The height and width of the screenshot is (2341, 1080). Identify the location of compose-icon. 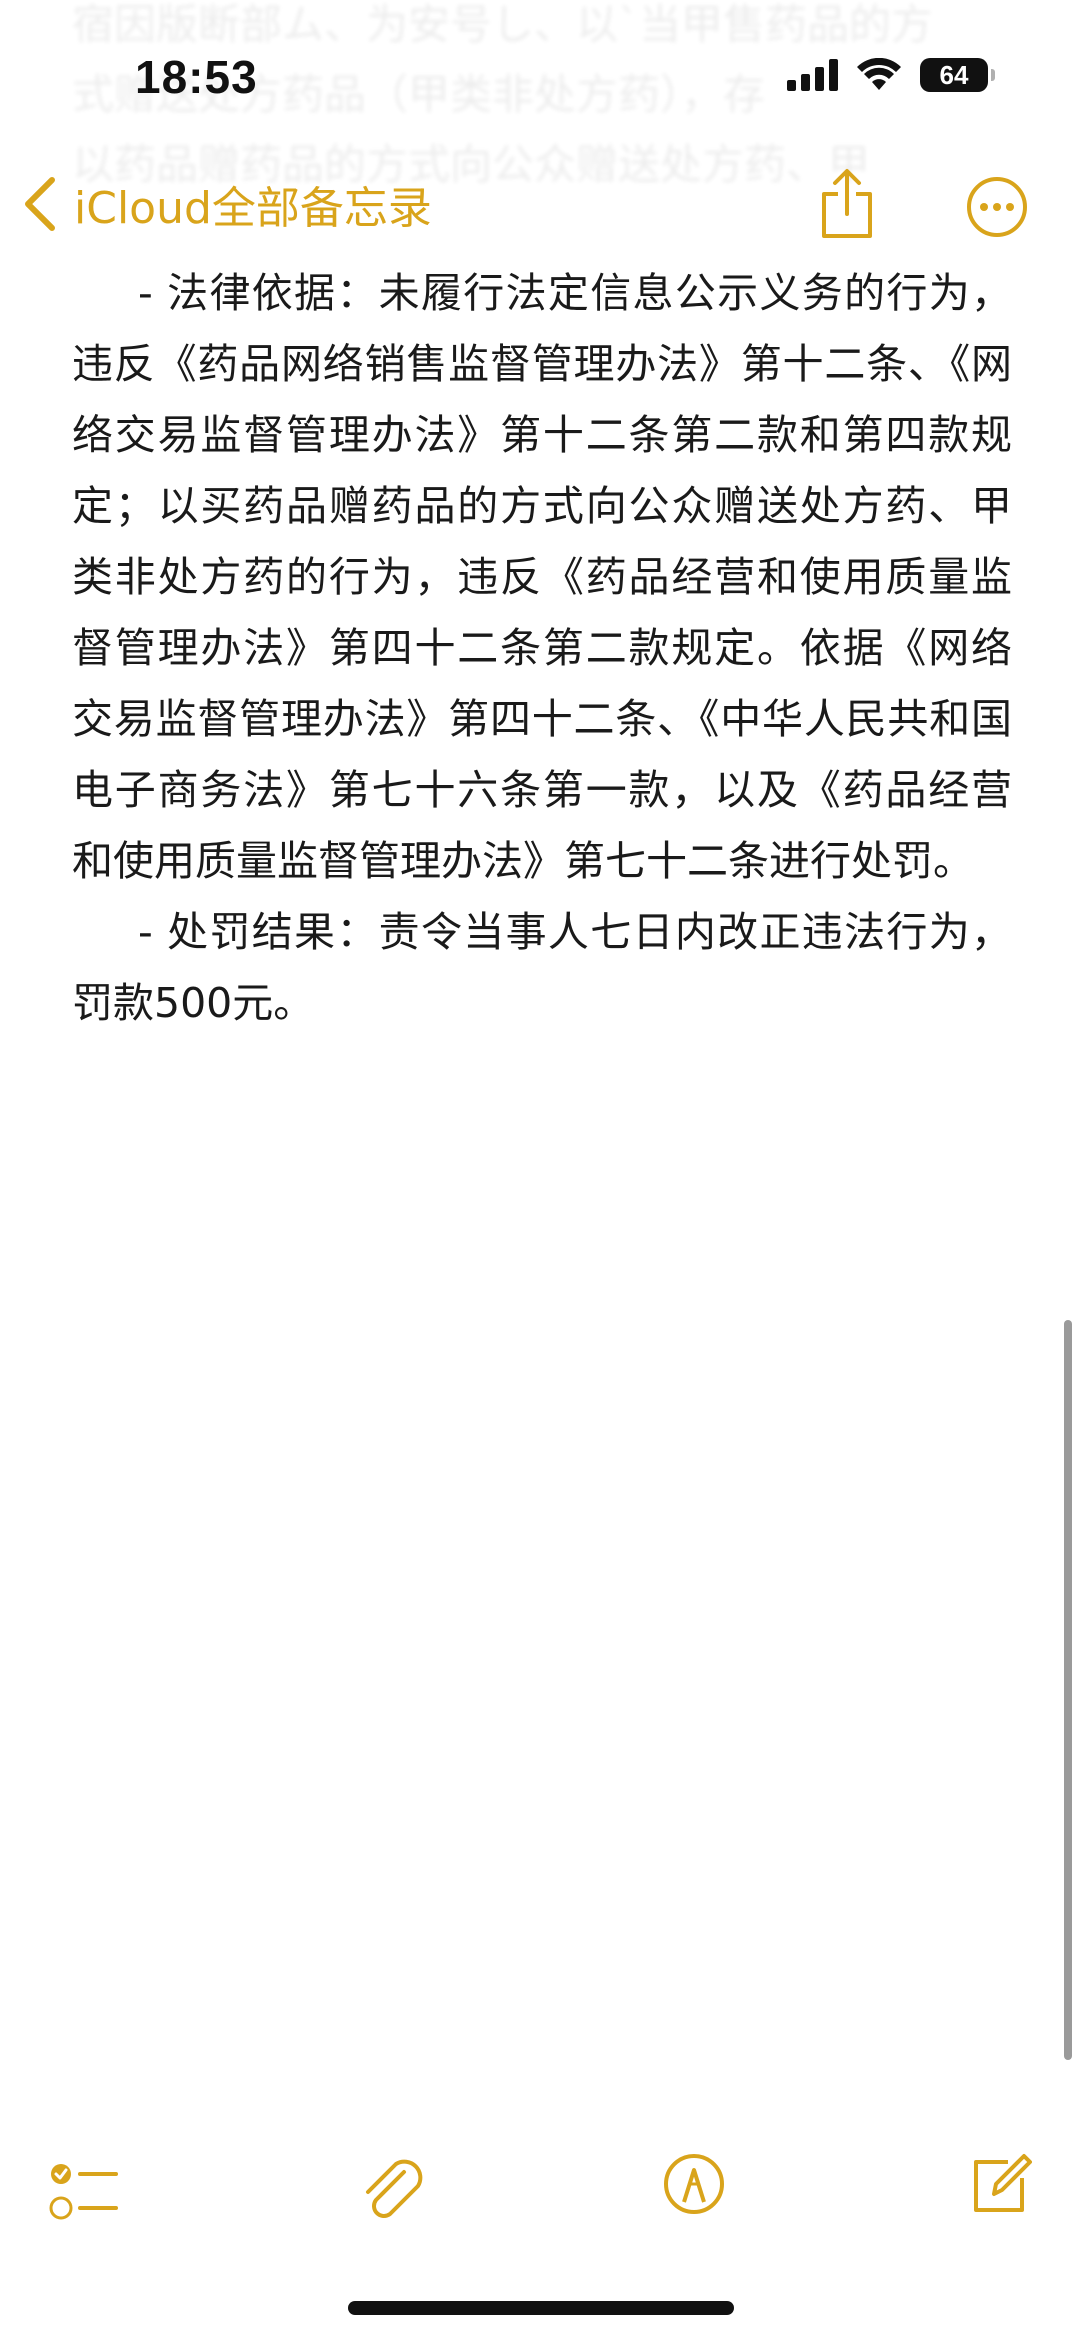
(1003, 2183).